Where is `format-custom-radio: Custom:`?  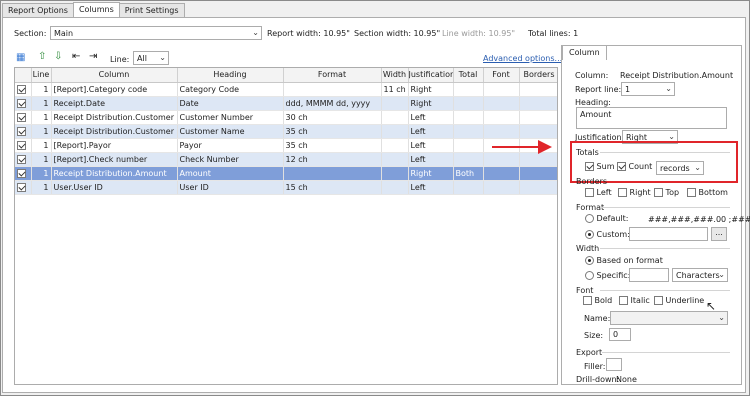
format-custom-radio: Custom: is located at coordinates (607, 234).